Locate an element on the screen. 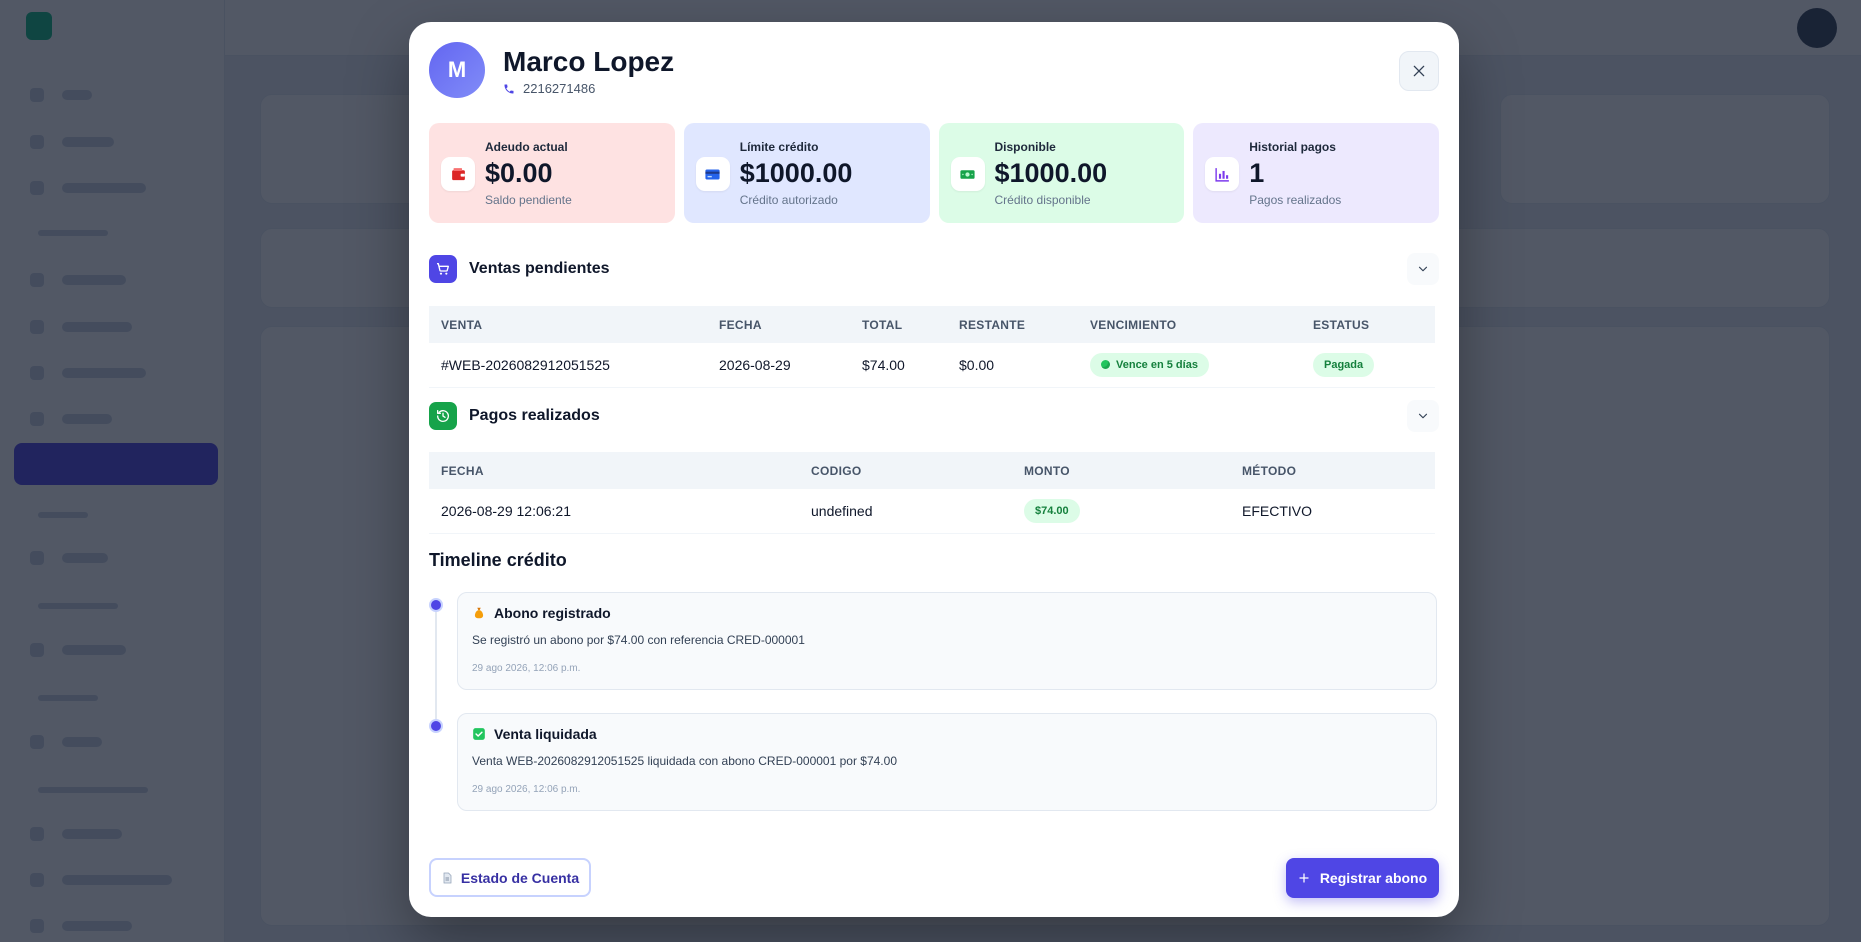 The height and width of the screenshot is (942, 1861). sale-remaining: $0.00 is located at coordinates (1012, 365).